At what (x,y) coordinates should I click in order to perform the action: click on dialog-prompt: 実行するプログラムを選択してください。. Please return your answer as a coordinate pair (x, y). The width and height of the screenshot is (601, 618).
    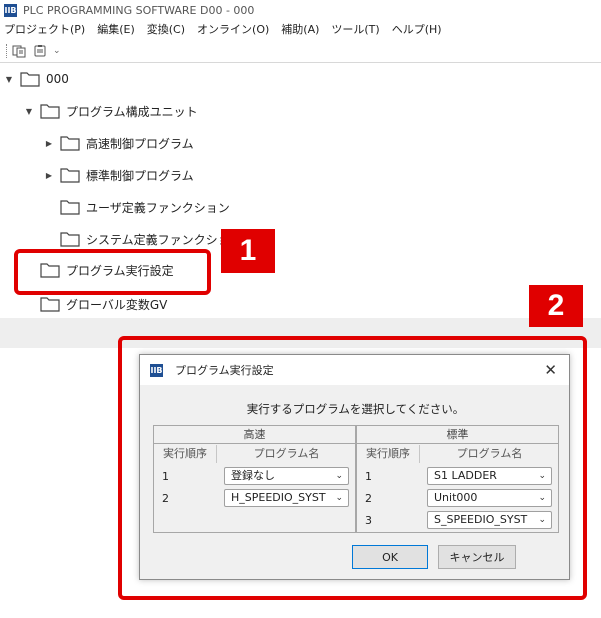
    Looking at the image, I should click on (355, 409).